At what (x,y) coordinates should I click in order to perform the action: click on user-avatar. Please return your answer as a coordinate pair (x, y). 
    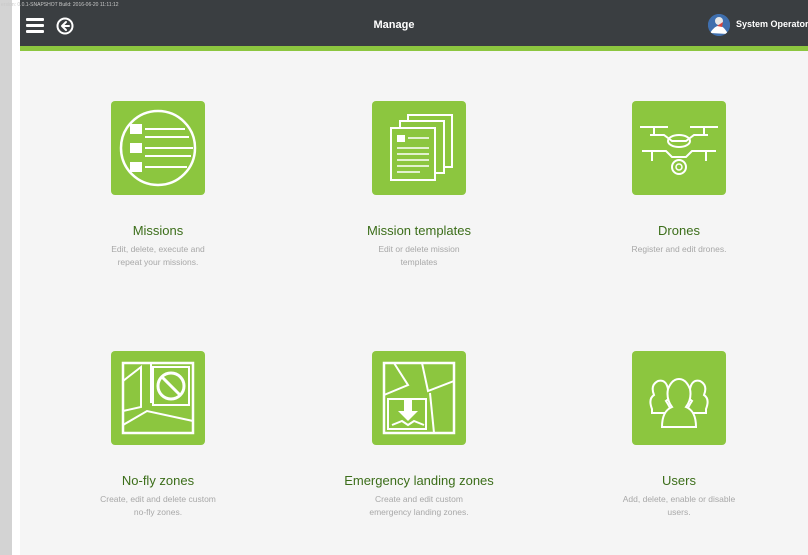
    Looking at the image, I should click on (719, 25).